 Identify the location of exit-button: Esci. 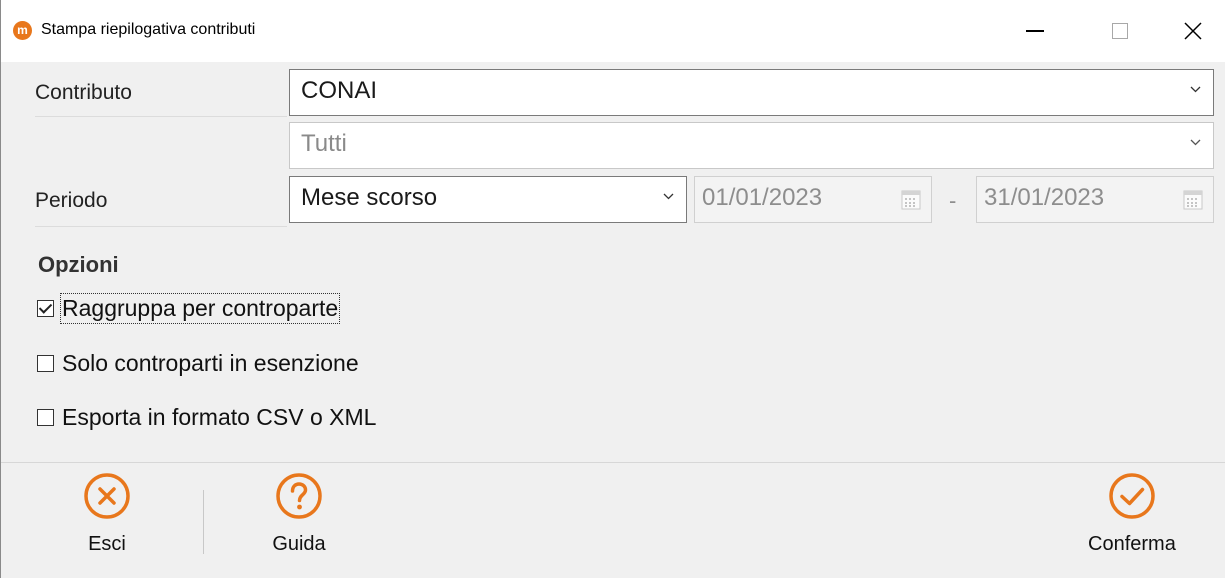
(107, 513).